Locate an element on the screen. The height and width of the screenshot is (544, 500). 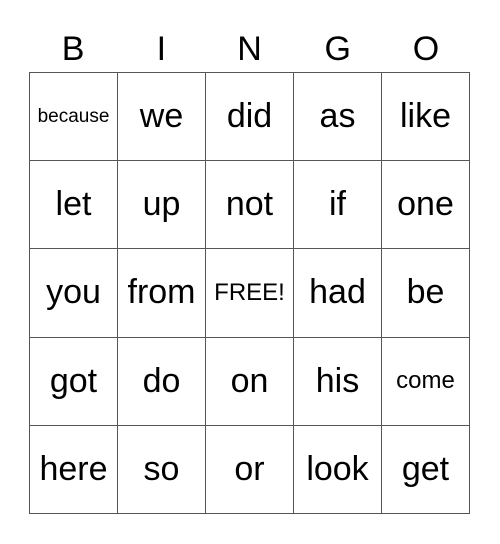
bingo-cell: you is located at coordinates (74, 293).